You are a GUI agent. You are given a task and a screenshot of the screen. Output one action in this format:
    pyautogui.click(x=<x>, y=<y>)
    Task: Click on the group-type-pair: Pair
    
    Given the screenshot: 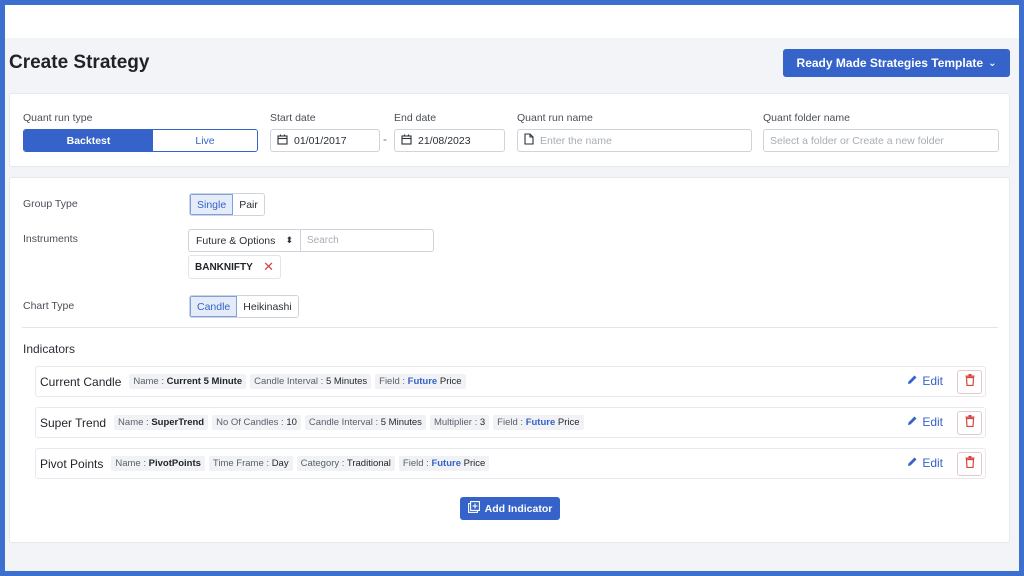 What is the action you would take?
    pyautogui.click(x=248, y=204)
    